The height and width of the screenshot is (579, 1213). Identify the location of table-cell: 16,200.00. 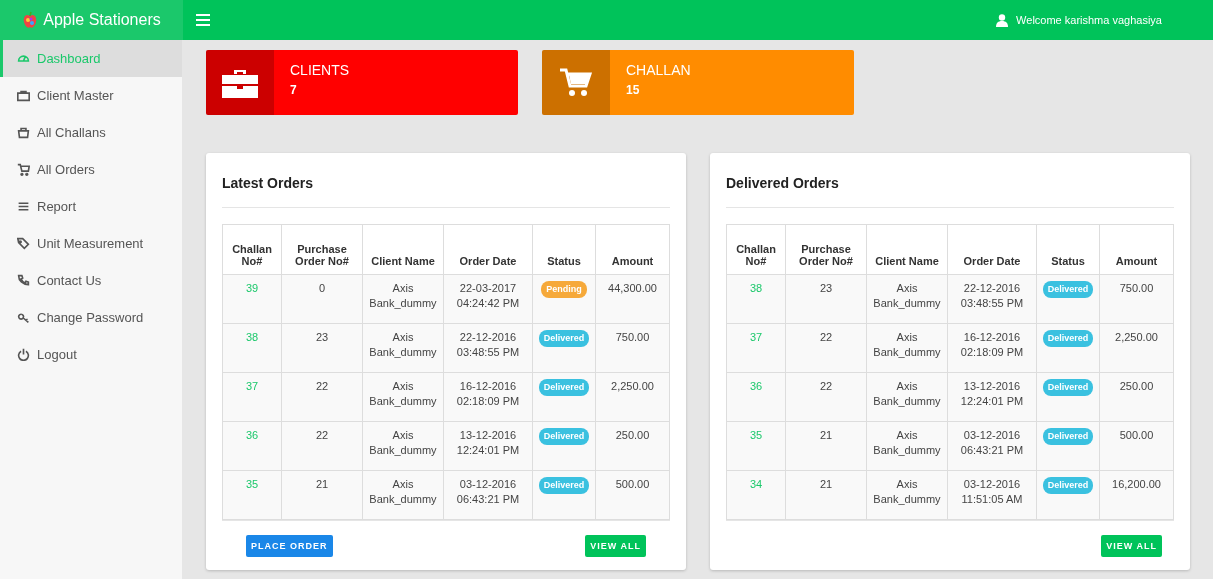
(1136, 495).